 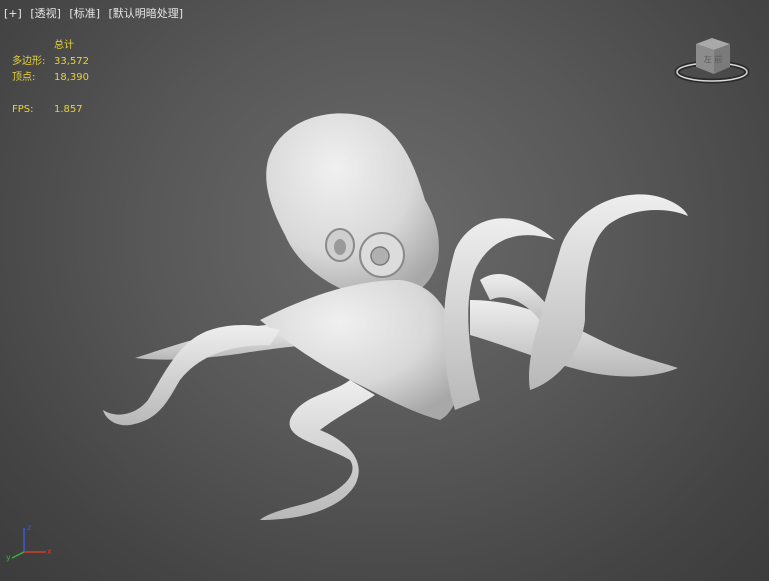 I want to click on axis-y-line, so click(x=18, y=555).